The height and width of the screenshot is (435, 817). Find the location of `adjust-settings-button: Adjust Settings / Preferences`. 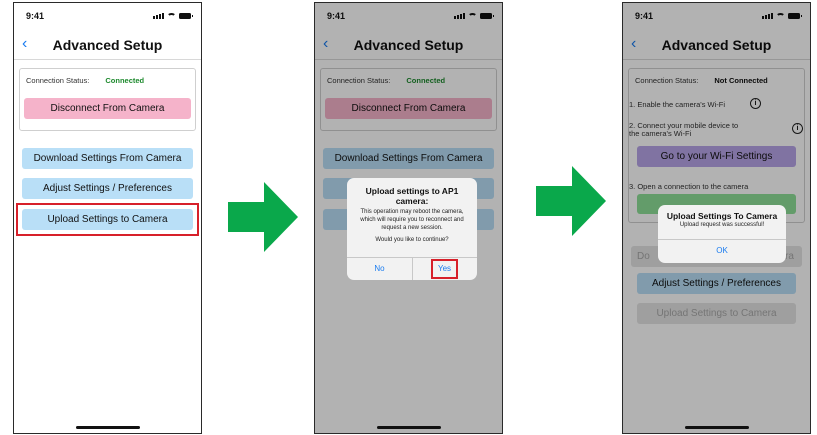

adjust-settings-button: Adjust Settings / Preferences is located at coordinates (107, 188).